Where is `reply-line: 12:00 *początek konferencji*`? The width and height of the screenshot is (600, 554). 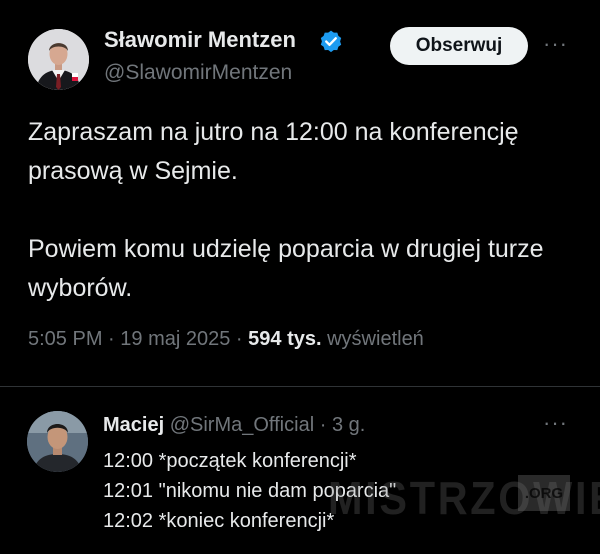
reply-line: 12:00 *początek konferencji* is located at coordinates (230, 461).